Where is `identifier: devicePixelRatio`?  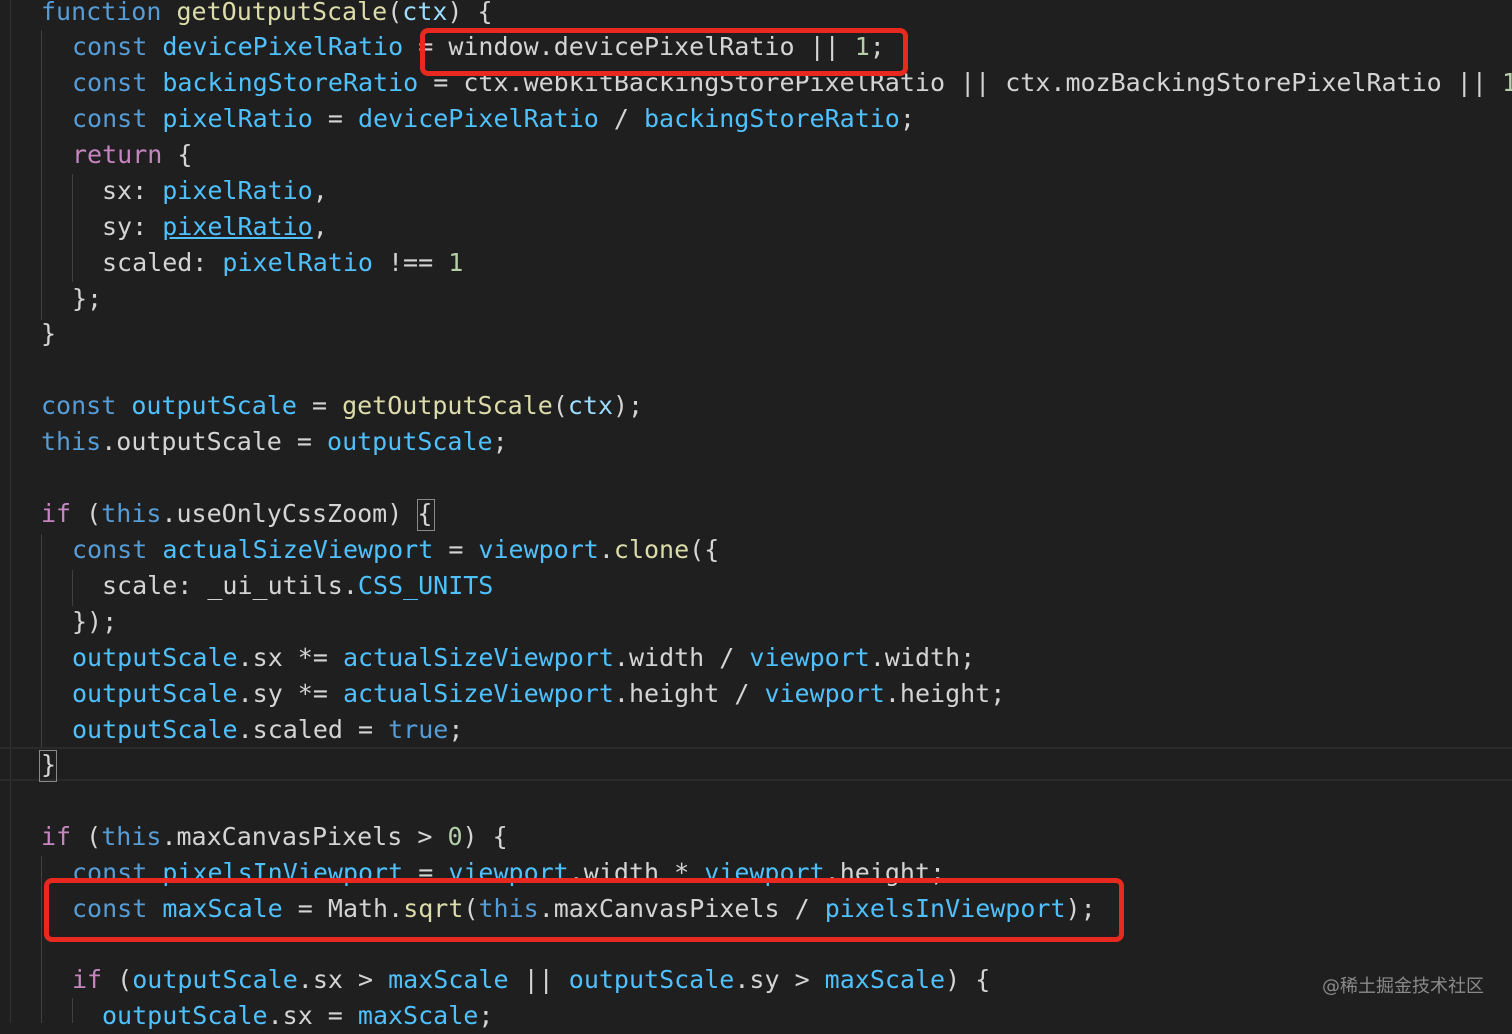 identifier: devicePixelRatio is located at coordinates (478, 118).